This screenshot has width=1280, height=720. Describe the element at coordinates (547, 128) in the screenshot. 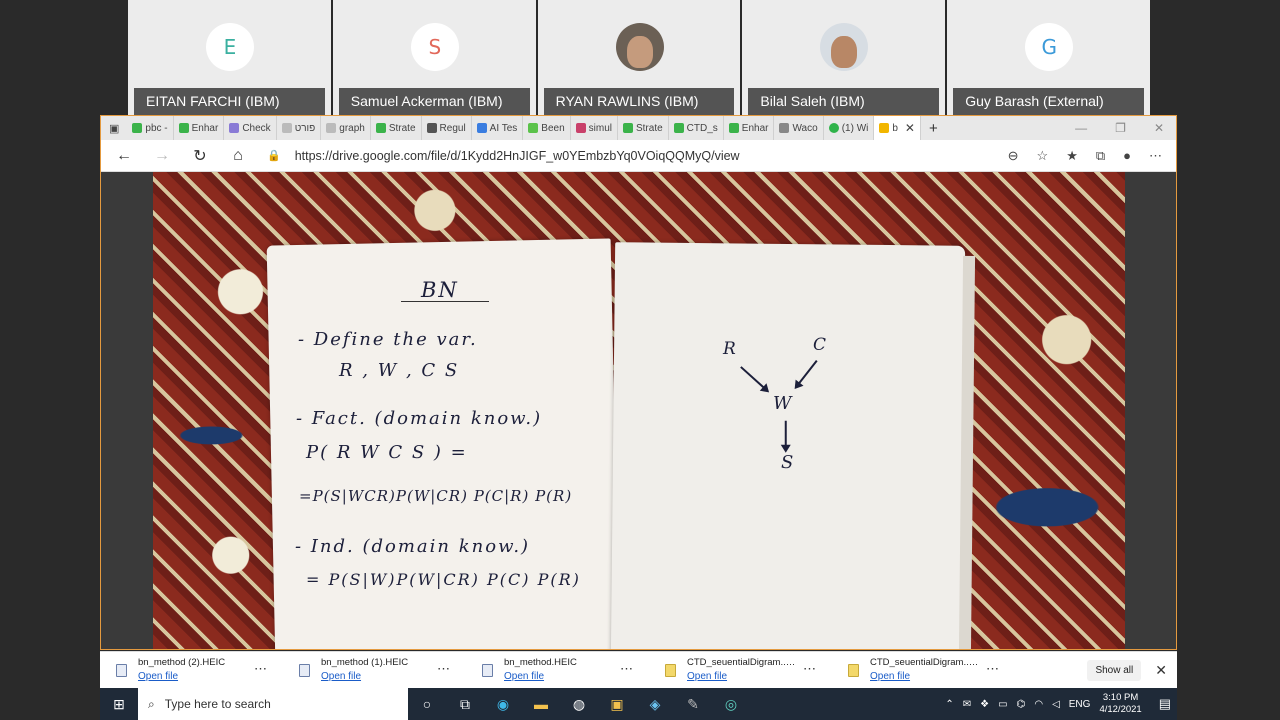

I see `browser-tab: Been` at that location.